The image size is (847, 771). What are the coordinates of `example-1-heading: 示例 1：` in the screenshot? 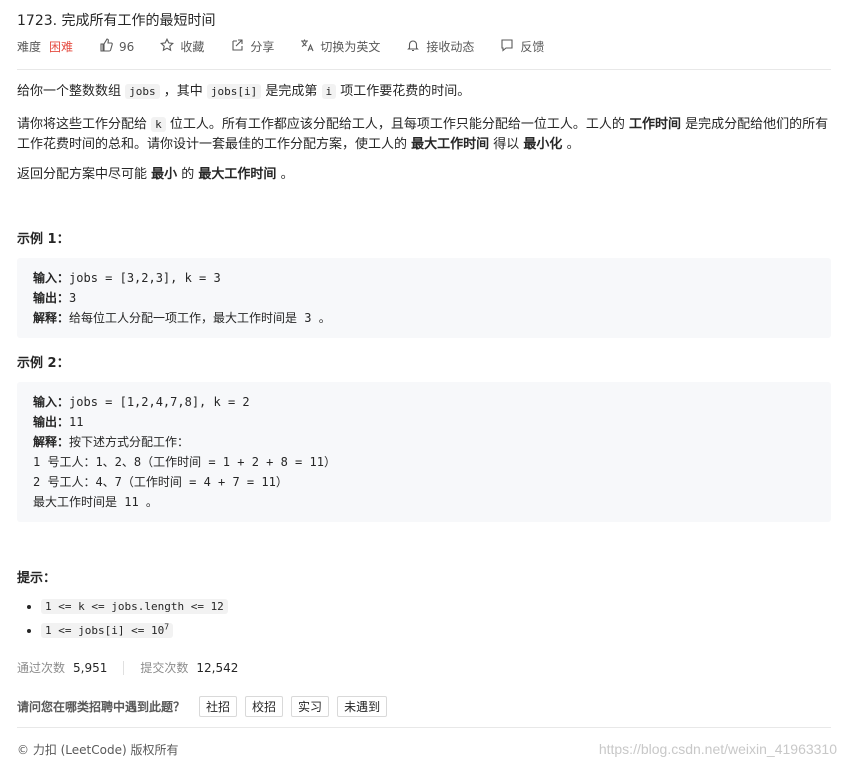 It's located at (43, 239).